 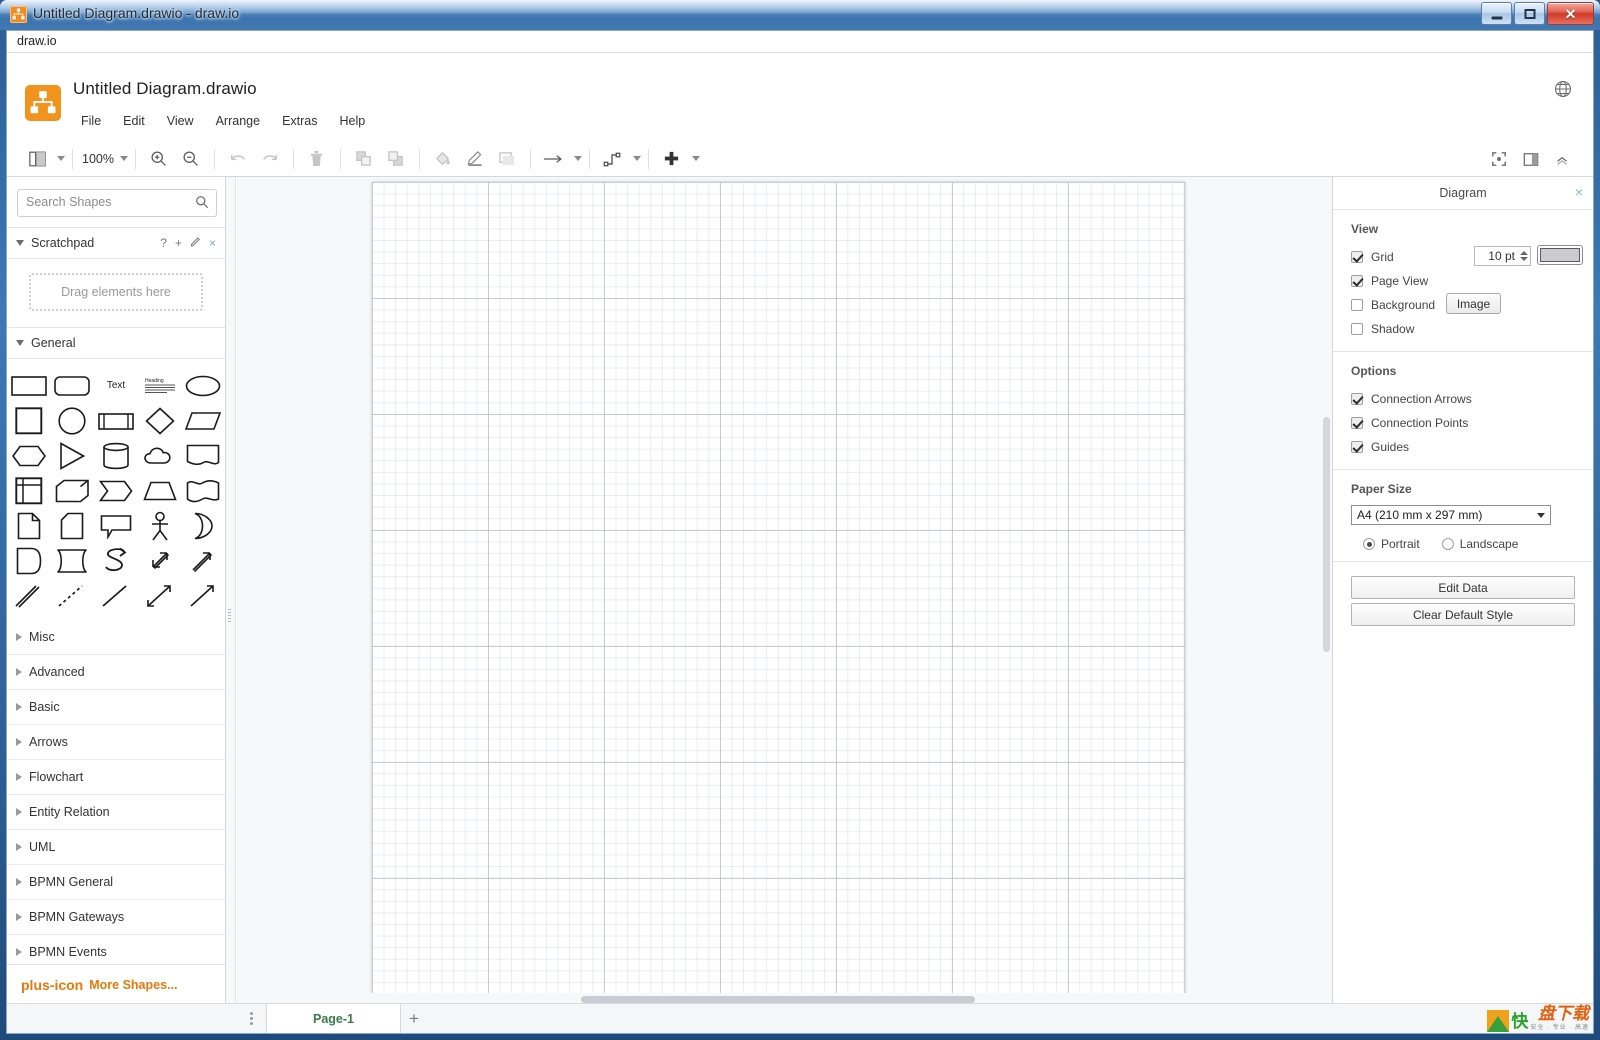 What do you see at coordinates (116, 707) in the screenshot?
I see `sidebar-item-basic: Basic` at bounding box center [116, 707].